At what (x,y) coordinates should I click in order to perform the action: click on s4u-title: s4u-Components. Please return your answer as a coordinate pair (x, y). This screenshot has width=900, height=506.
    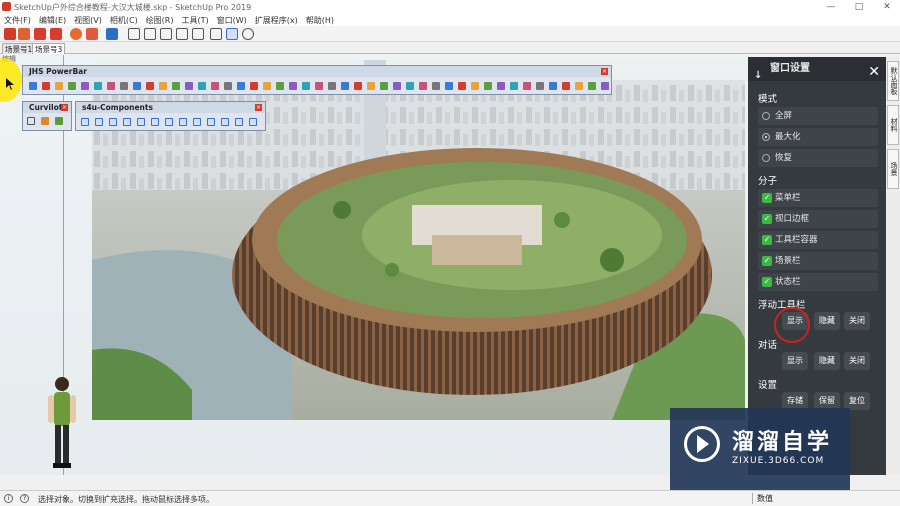
    Looking at the image, I should click on (170, 107).